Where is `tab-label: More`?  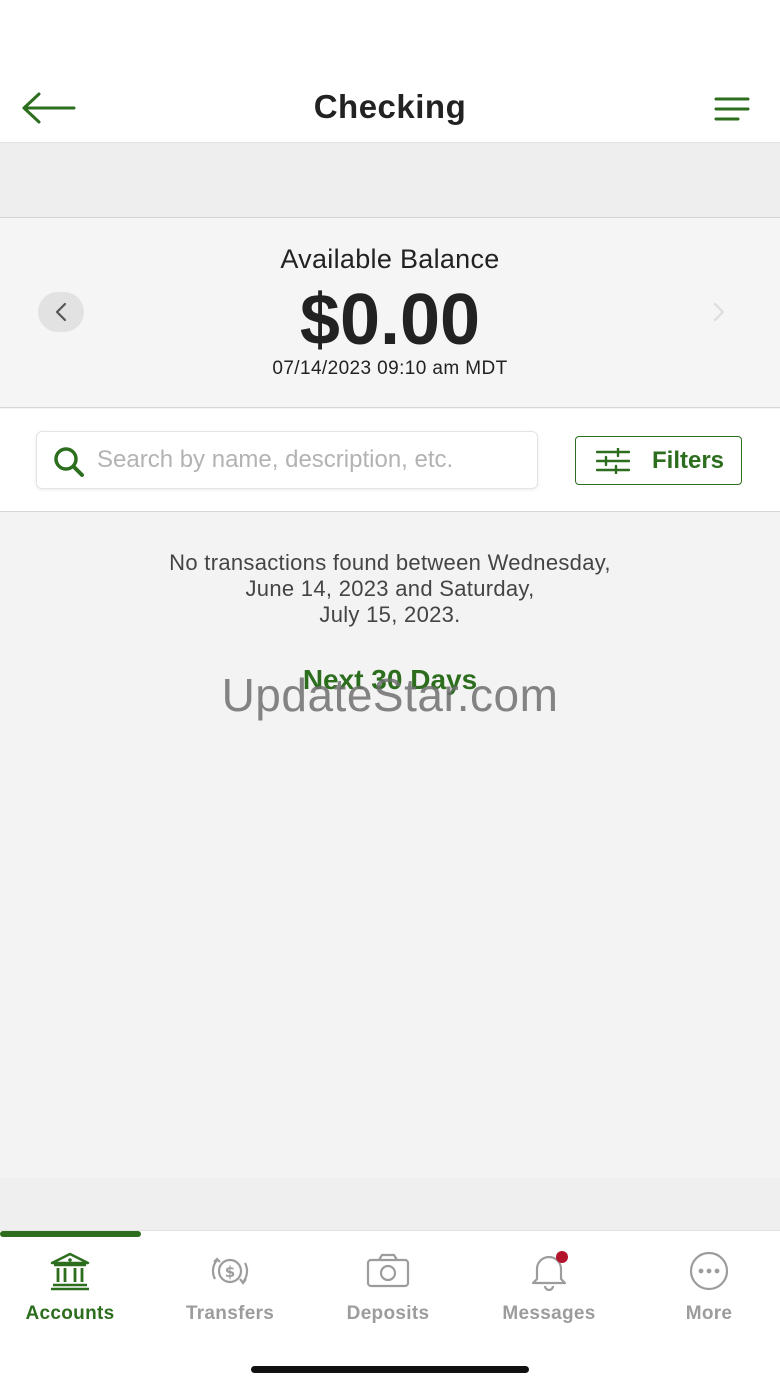 tab-label: More is located at coordinates (709, 1313).